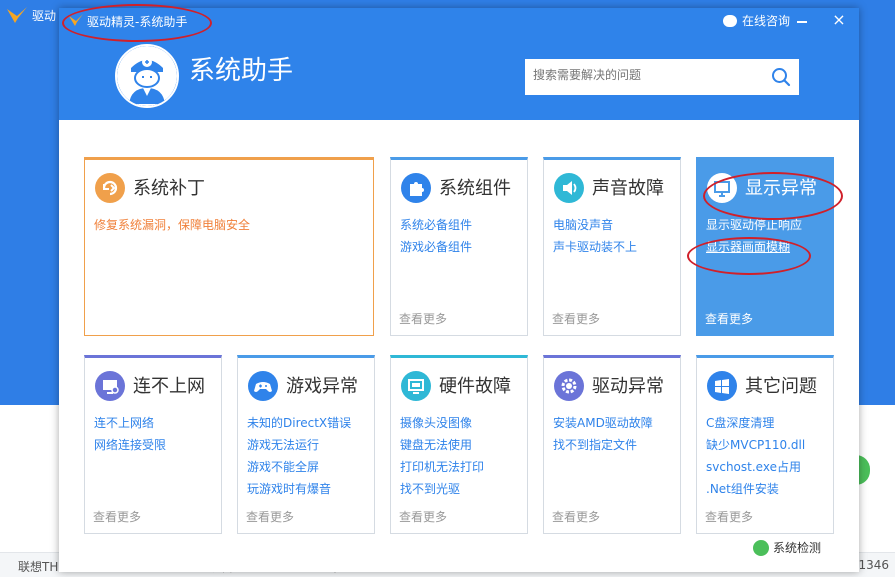 This screenshot has width=895, height=577. Describe the element at coordinates (628, 386) in the screenshot. I see `card-title: 驱动异常` at that location.